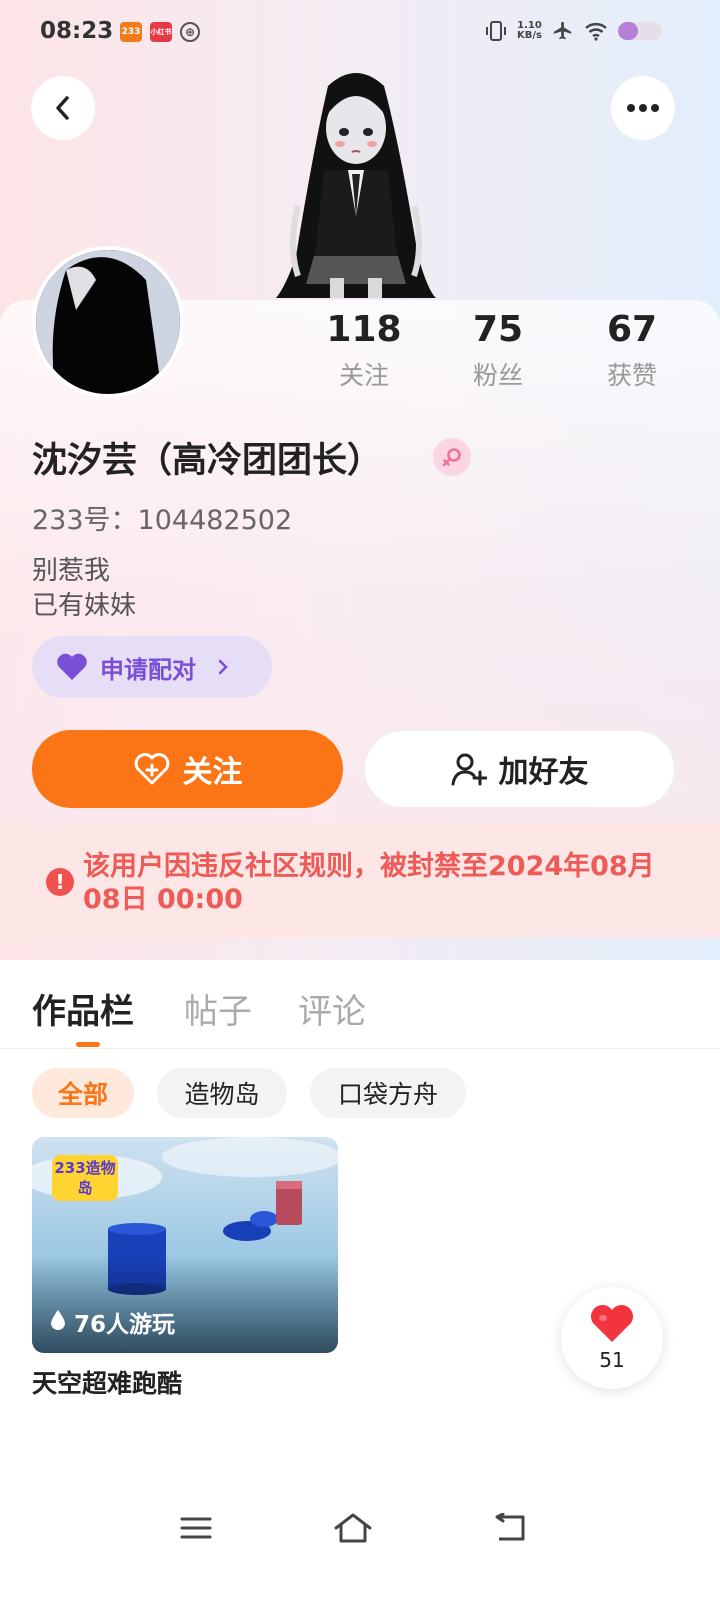 The width and height of the screenshot is (720, 1600). I want to click on wifi-icon, so click(596, 32).